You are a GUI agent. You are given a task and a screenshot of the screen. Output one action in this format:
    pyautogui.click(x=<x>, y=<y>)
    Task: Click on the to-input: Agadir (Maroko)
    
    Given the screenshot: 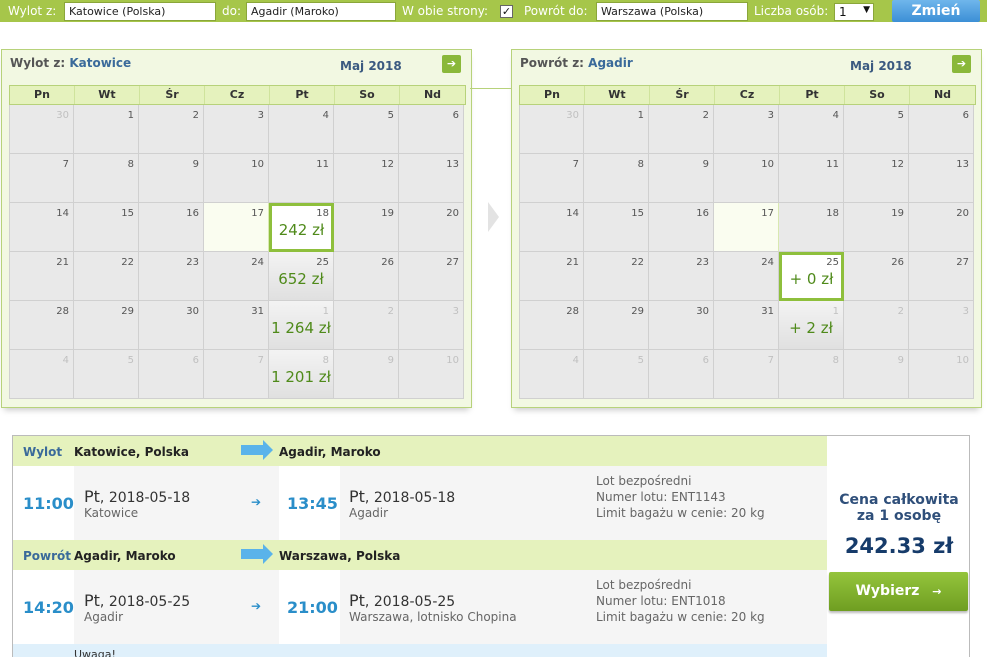 What is the action you would take?
    pyautogui.click(x=321, y=11)
    